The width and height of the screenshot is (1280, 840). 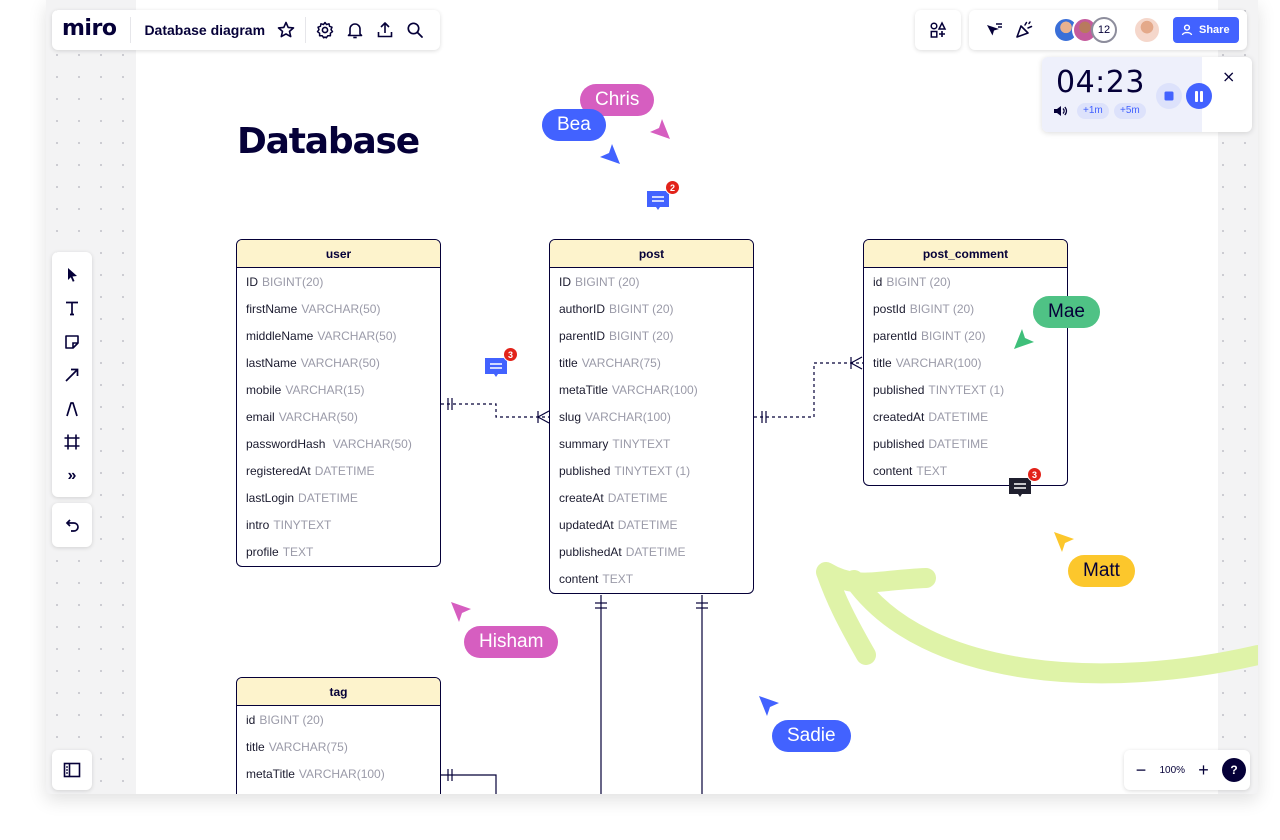 I want to click on table-row: lastName VARCHAR(50), so click(x=338, y=363).